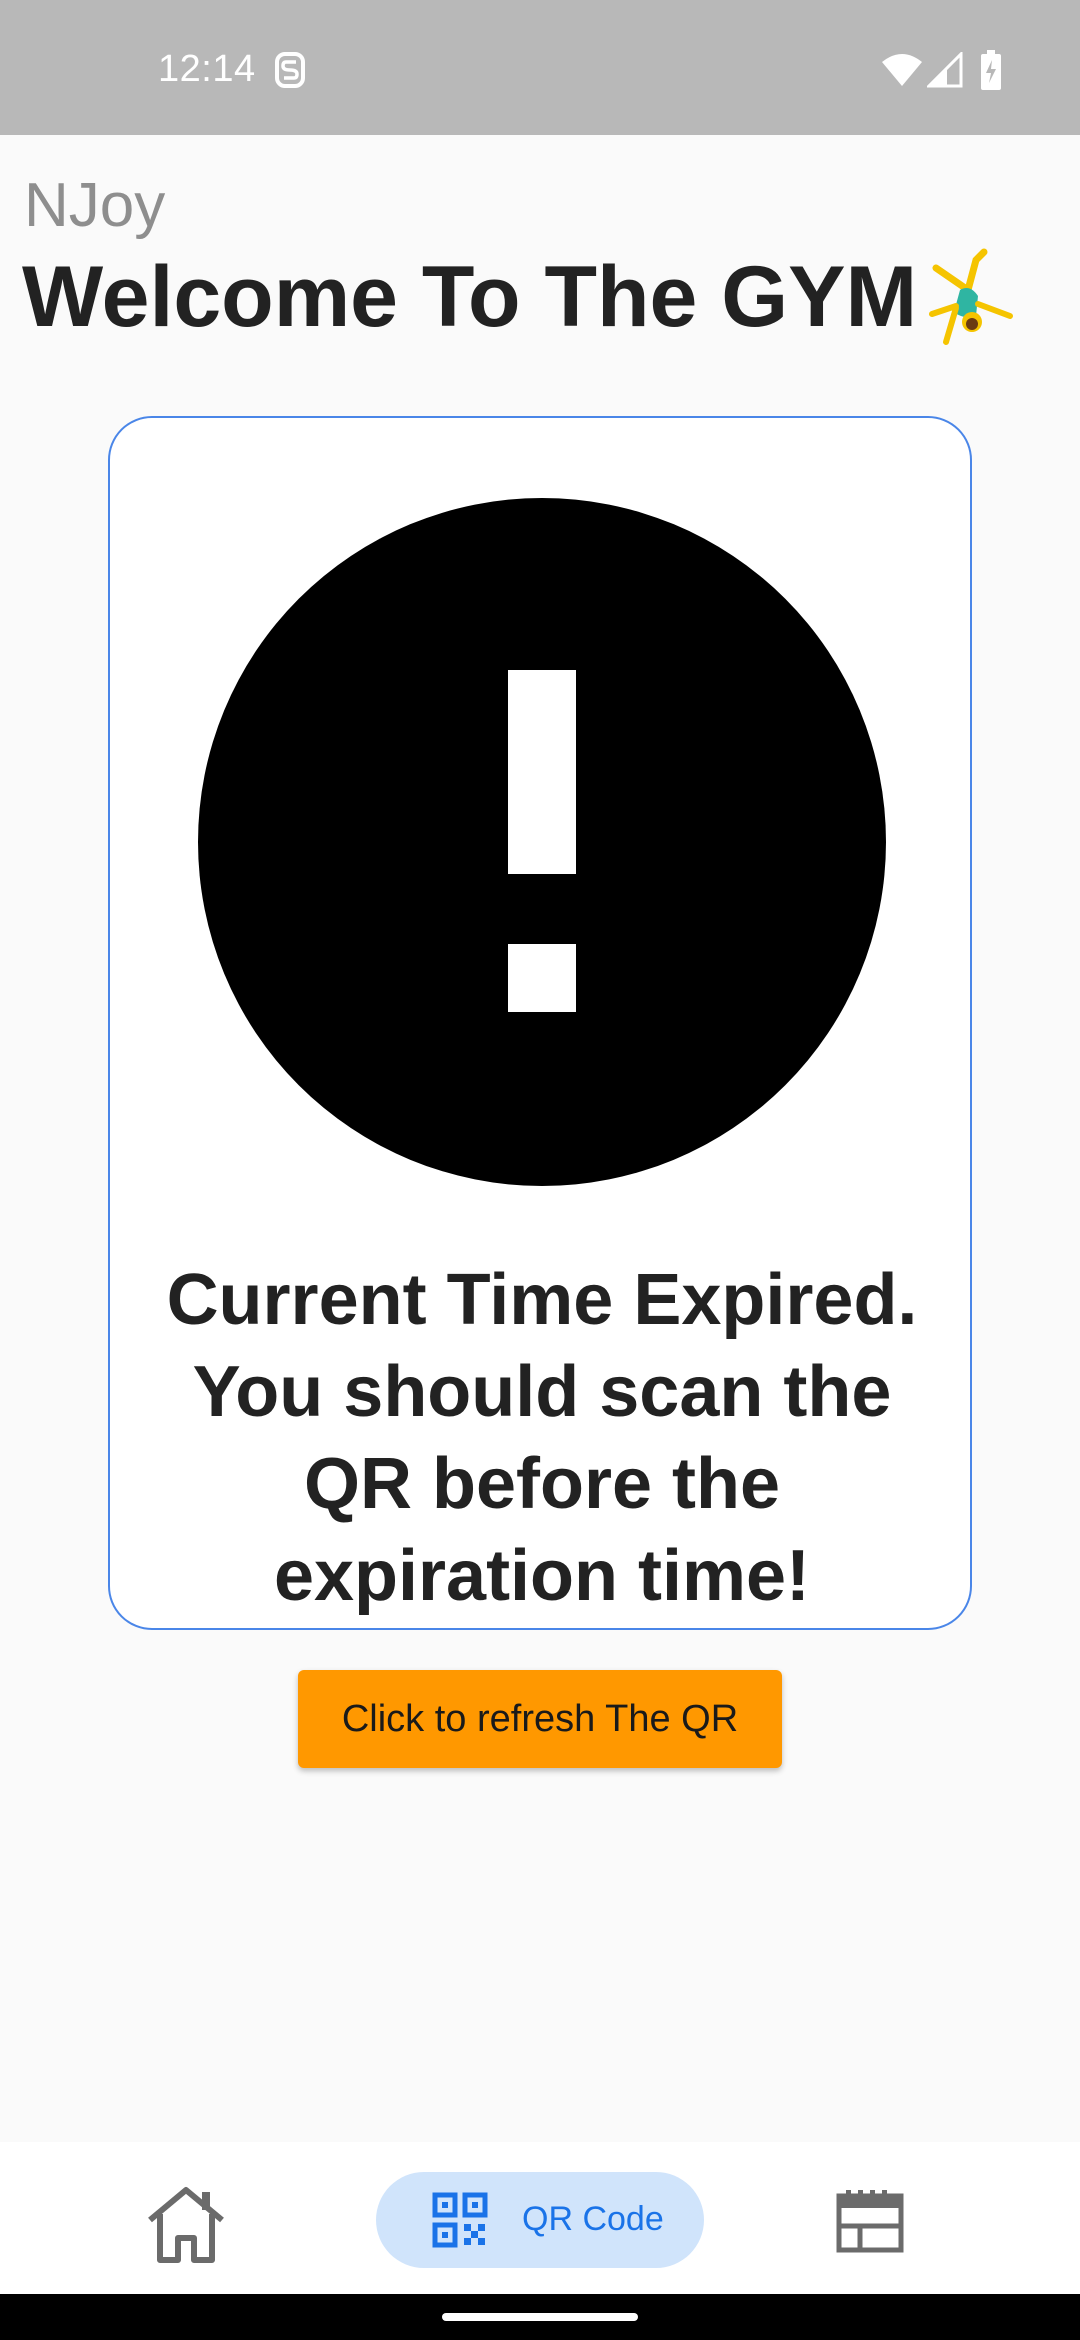 This screenshot has width=1080, height=2340. Describe the element at coordinates (540, 67) in the screenshot. I see `status-bar: 12:14` at that location.